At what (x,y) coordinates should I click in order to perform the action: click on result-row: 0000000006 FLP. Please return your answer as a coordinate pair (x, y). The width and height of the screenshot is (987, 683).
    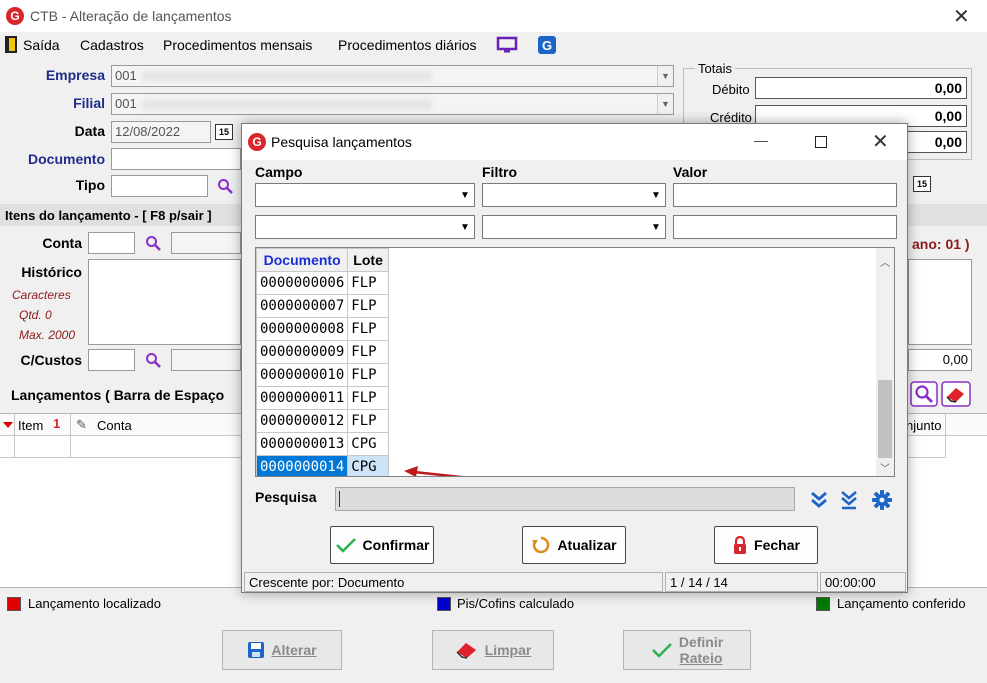
    Looking at the image, I should click on (322, 283).